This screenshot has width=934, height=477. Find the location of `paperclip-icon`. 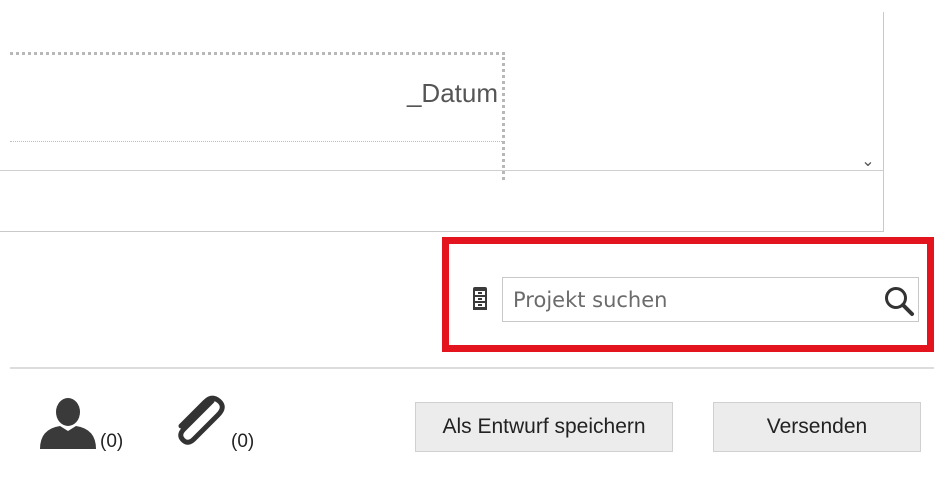

paperclip-icon is located at coordinates (199, 422).